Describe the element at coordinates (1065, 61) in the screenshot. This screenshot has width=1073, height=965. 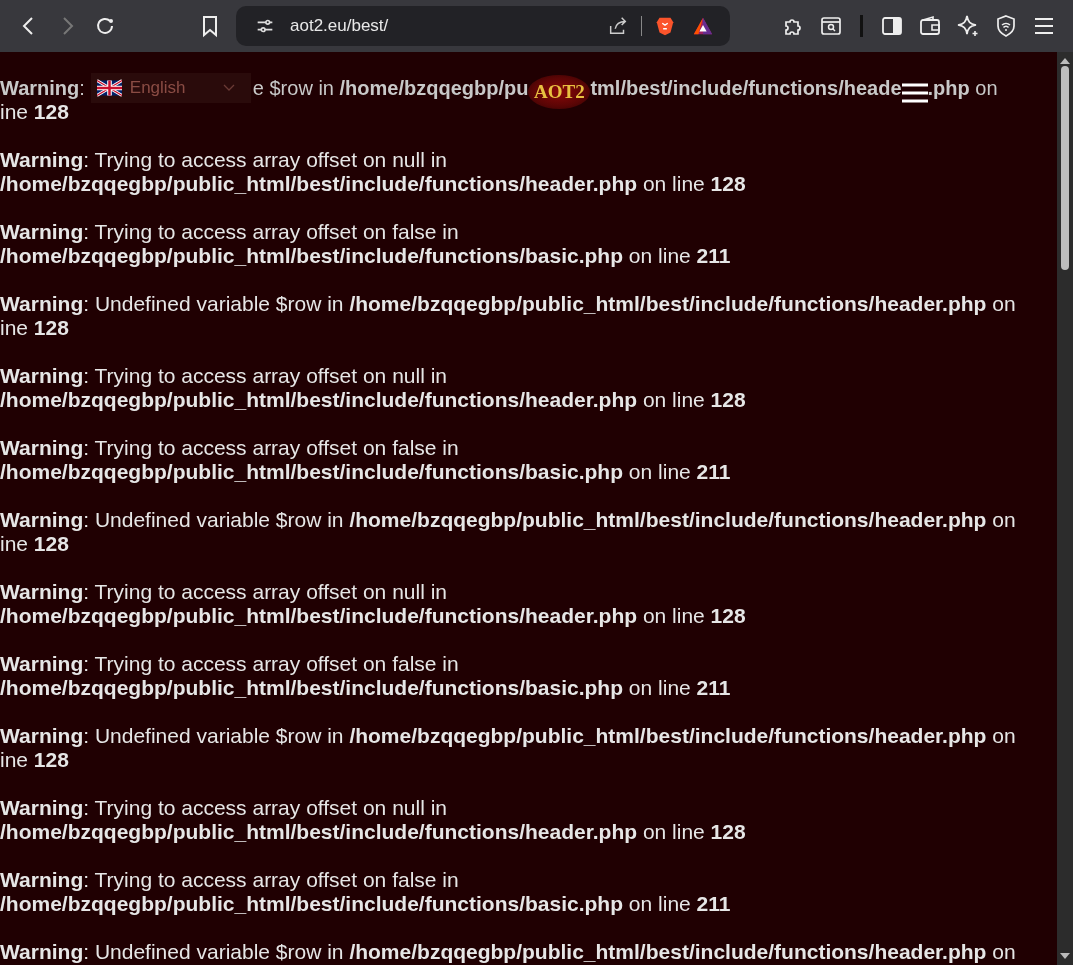
I see `scroll-up-icon` at that location.